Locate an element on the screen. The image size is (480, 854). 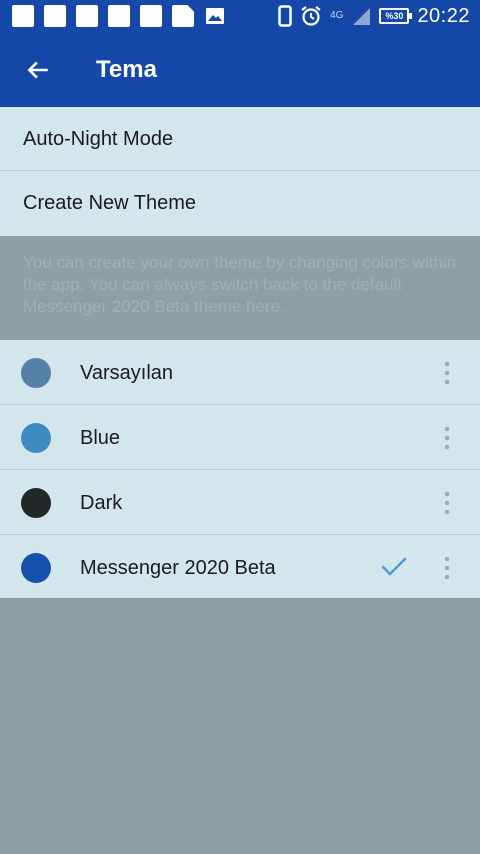
notification-icons is located at coordinates (119, 16).